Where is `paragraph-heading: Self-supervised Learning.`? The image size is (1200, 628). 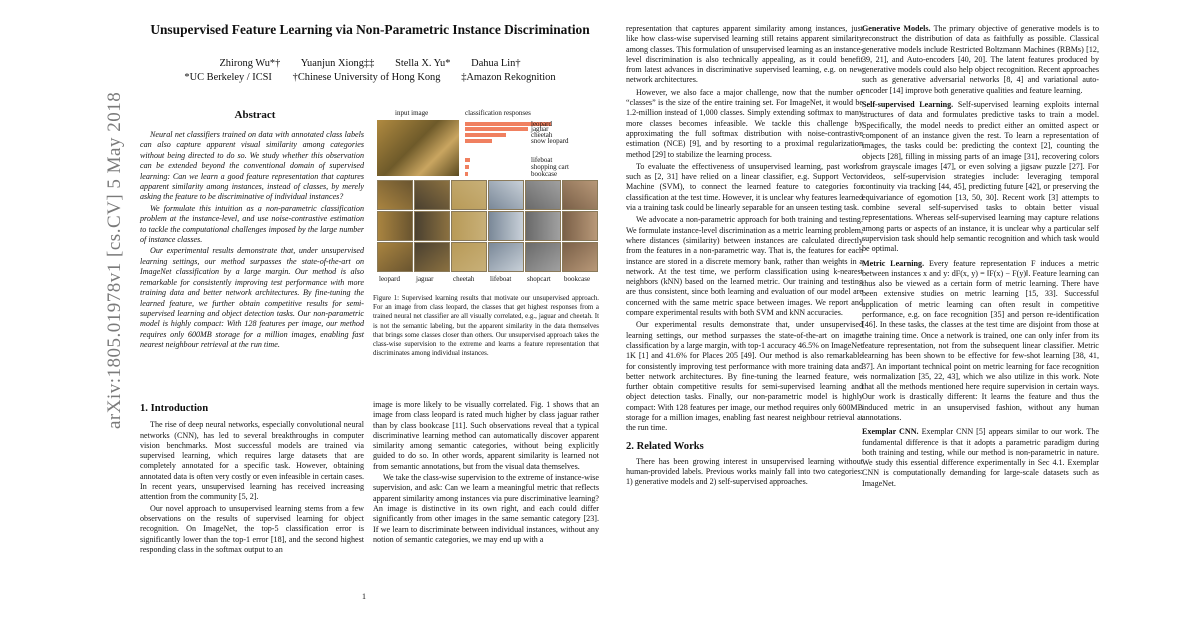 paragraph-heading: Self-supervised Learning. is located at coordinates (908, 105).